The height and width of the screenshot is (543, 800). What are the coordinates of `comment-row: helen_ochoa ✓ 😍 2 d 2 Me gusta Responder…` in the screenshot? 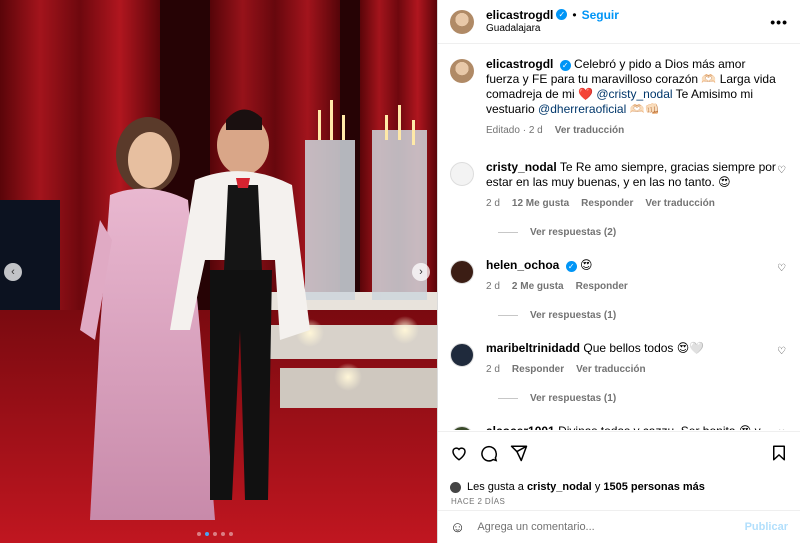 It's located at (619, 276).